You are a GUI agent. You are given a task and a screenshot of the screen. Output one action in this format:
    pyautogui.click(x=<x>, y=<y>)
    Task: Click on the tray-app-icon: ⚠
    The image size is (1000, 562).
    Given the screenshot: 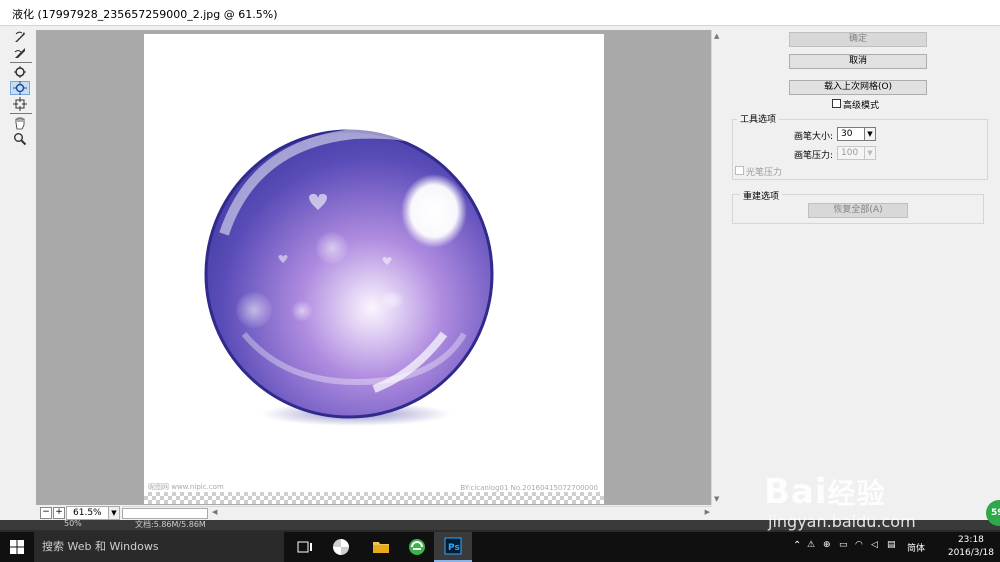 What is the action you would take?
    pyautogui.click(x=811, y=545)
    